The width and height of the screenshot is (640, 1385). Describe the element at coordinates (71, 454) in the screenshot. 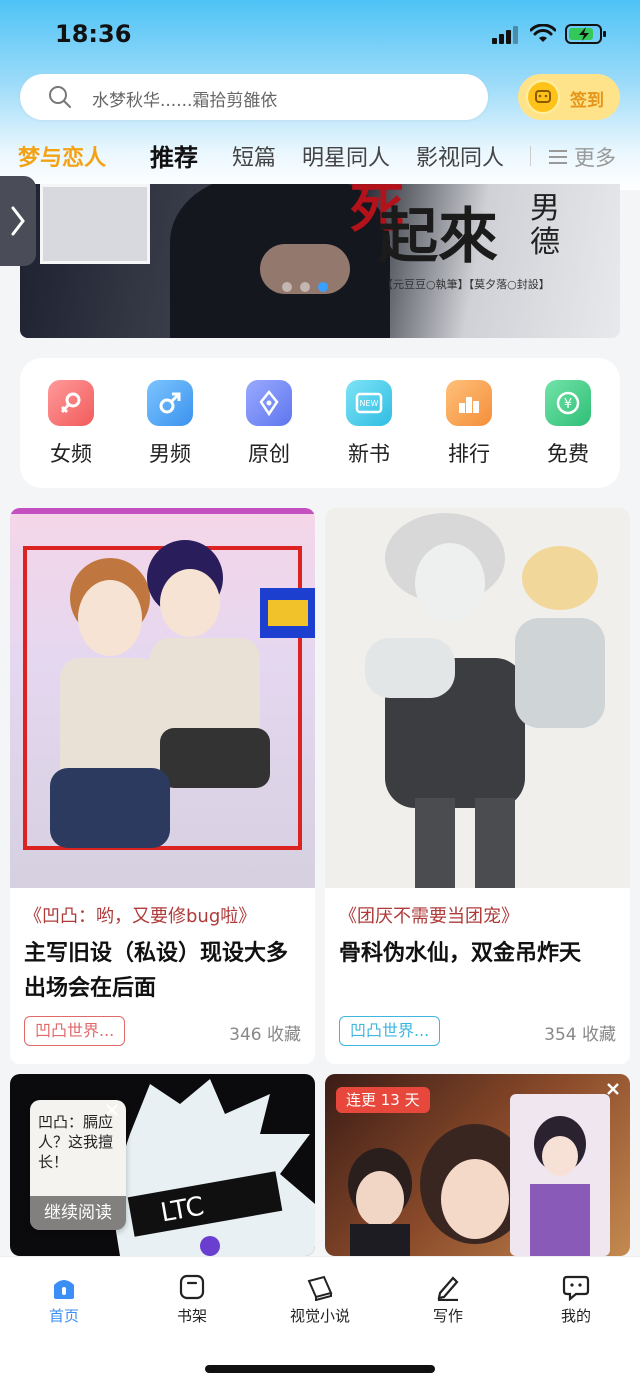

I see `entry-female-label: 女频` at that location.